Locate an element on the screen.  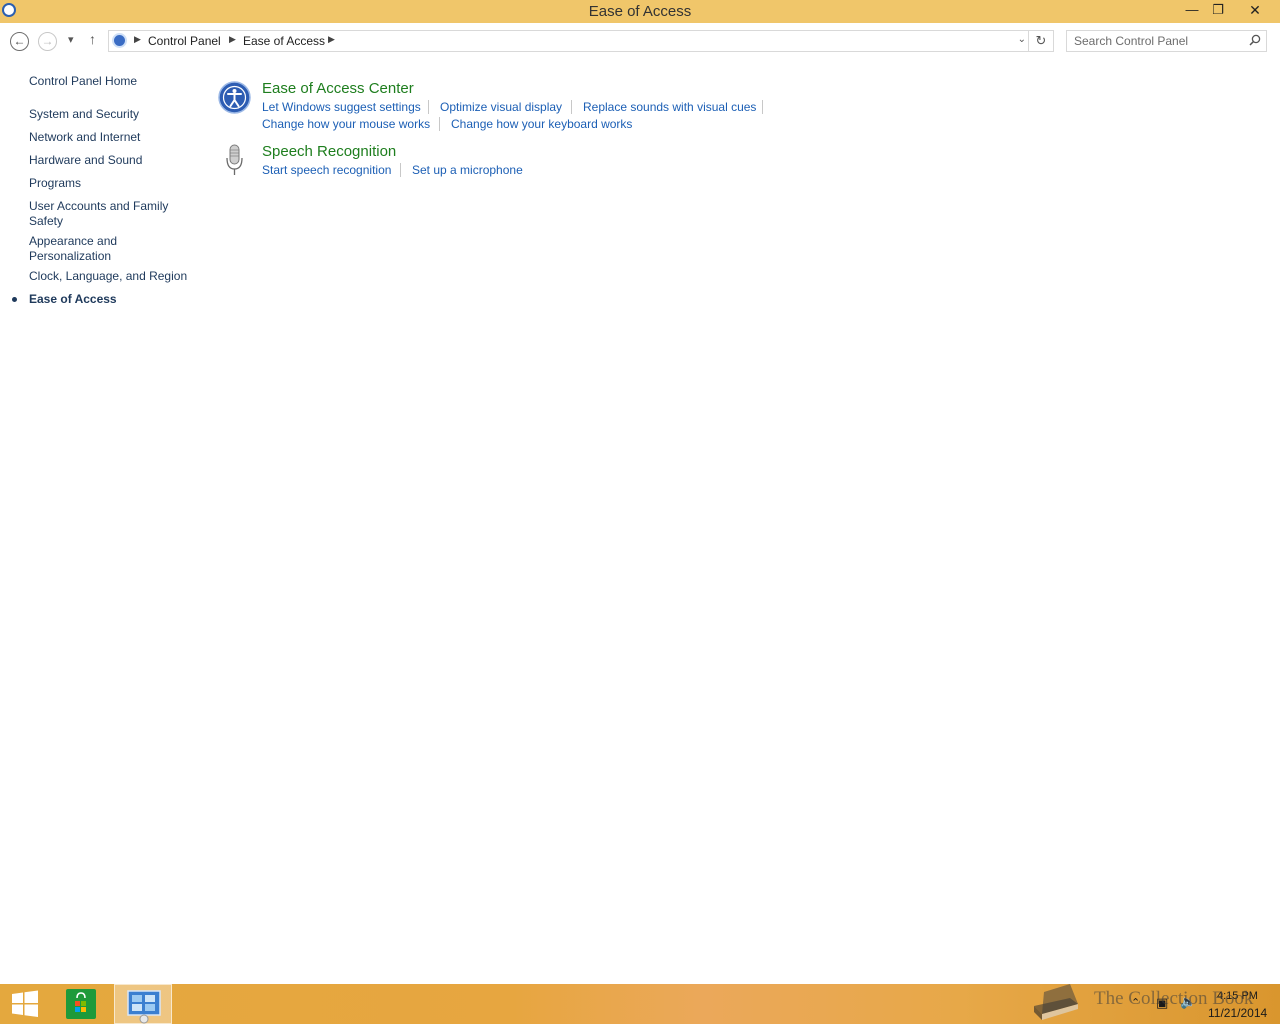
minimize-button: — is located at coordinates (1192, 11).